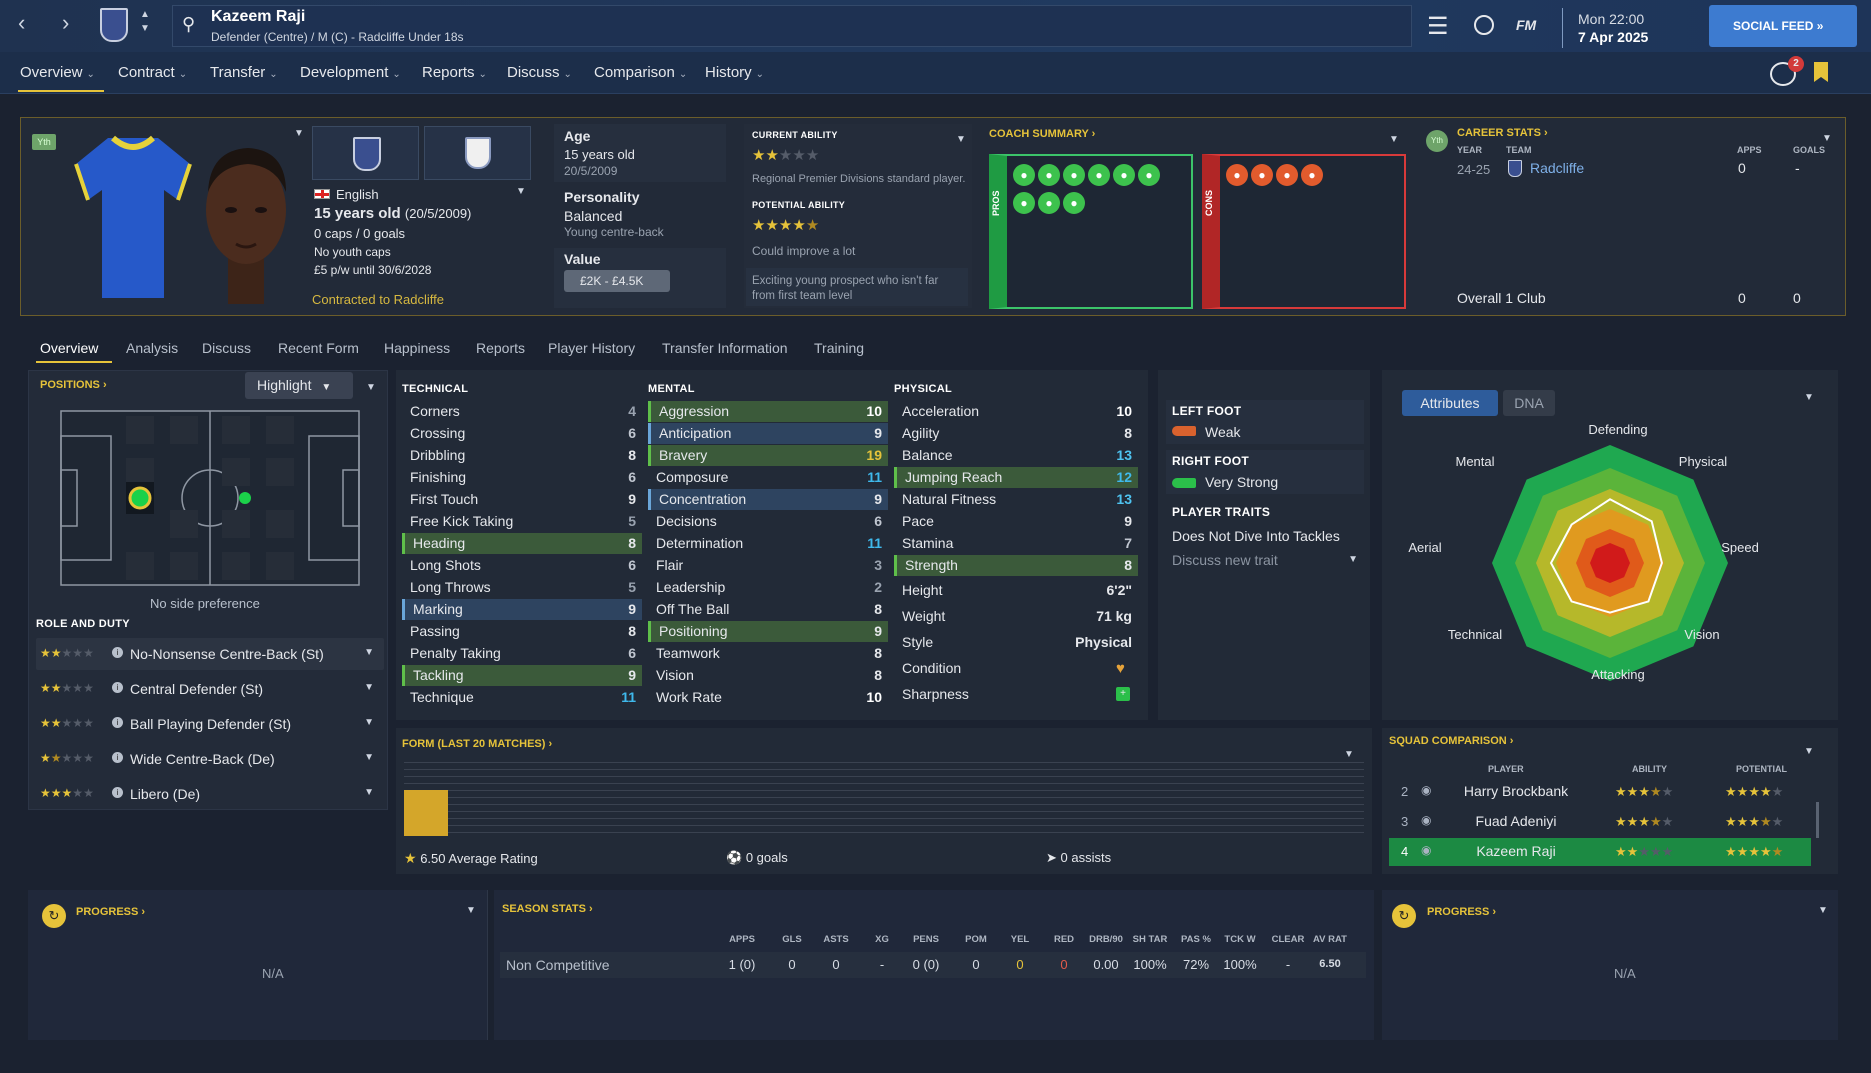  Describe the element at coordinates (152, 72) in the screenshot. I see `nav-contract: Contract ⌄` at that location.